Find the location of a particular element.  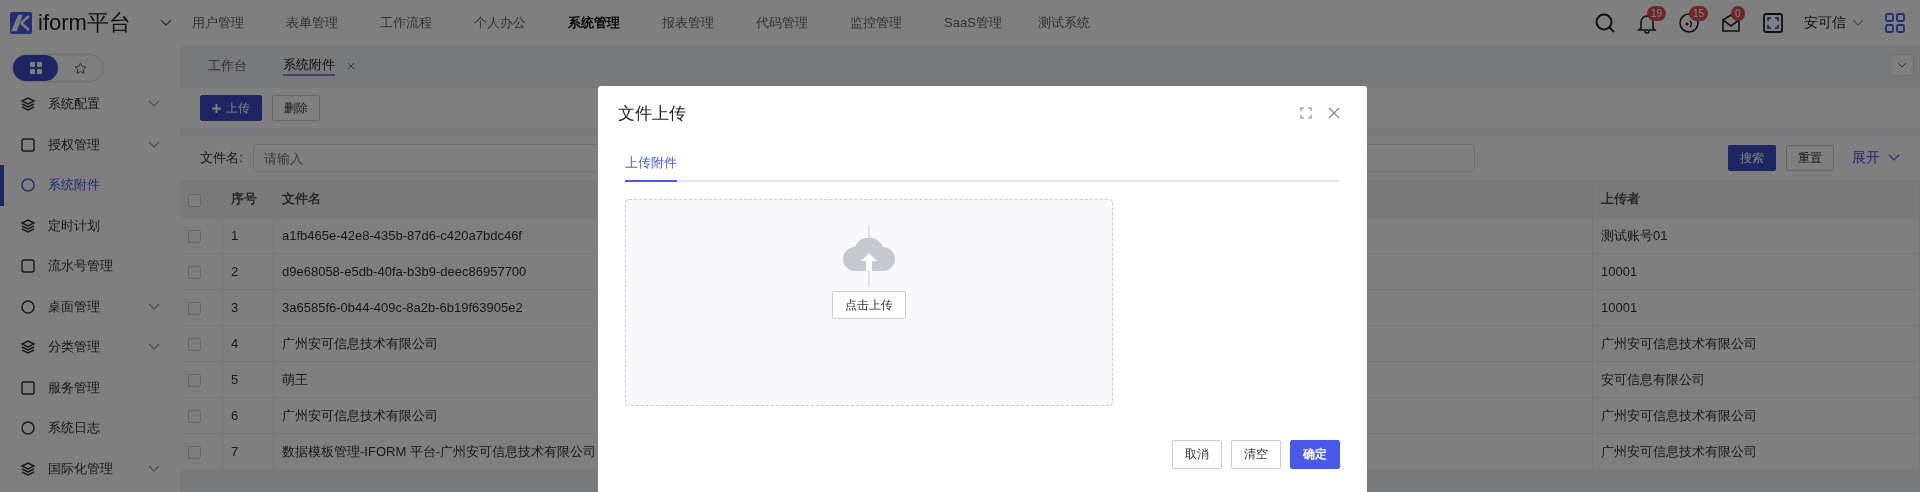

grid-icon is located at coordinates (35, 68).